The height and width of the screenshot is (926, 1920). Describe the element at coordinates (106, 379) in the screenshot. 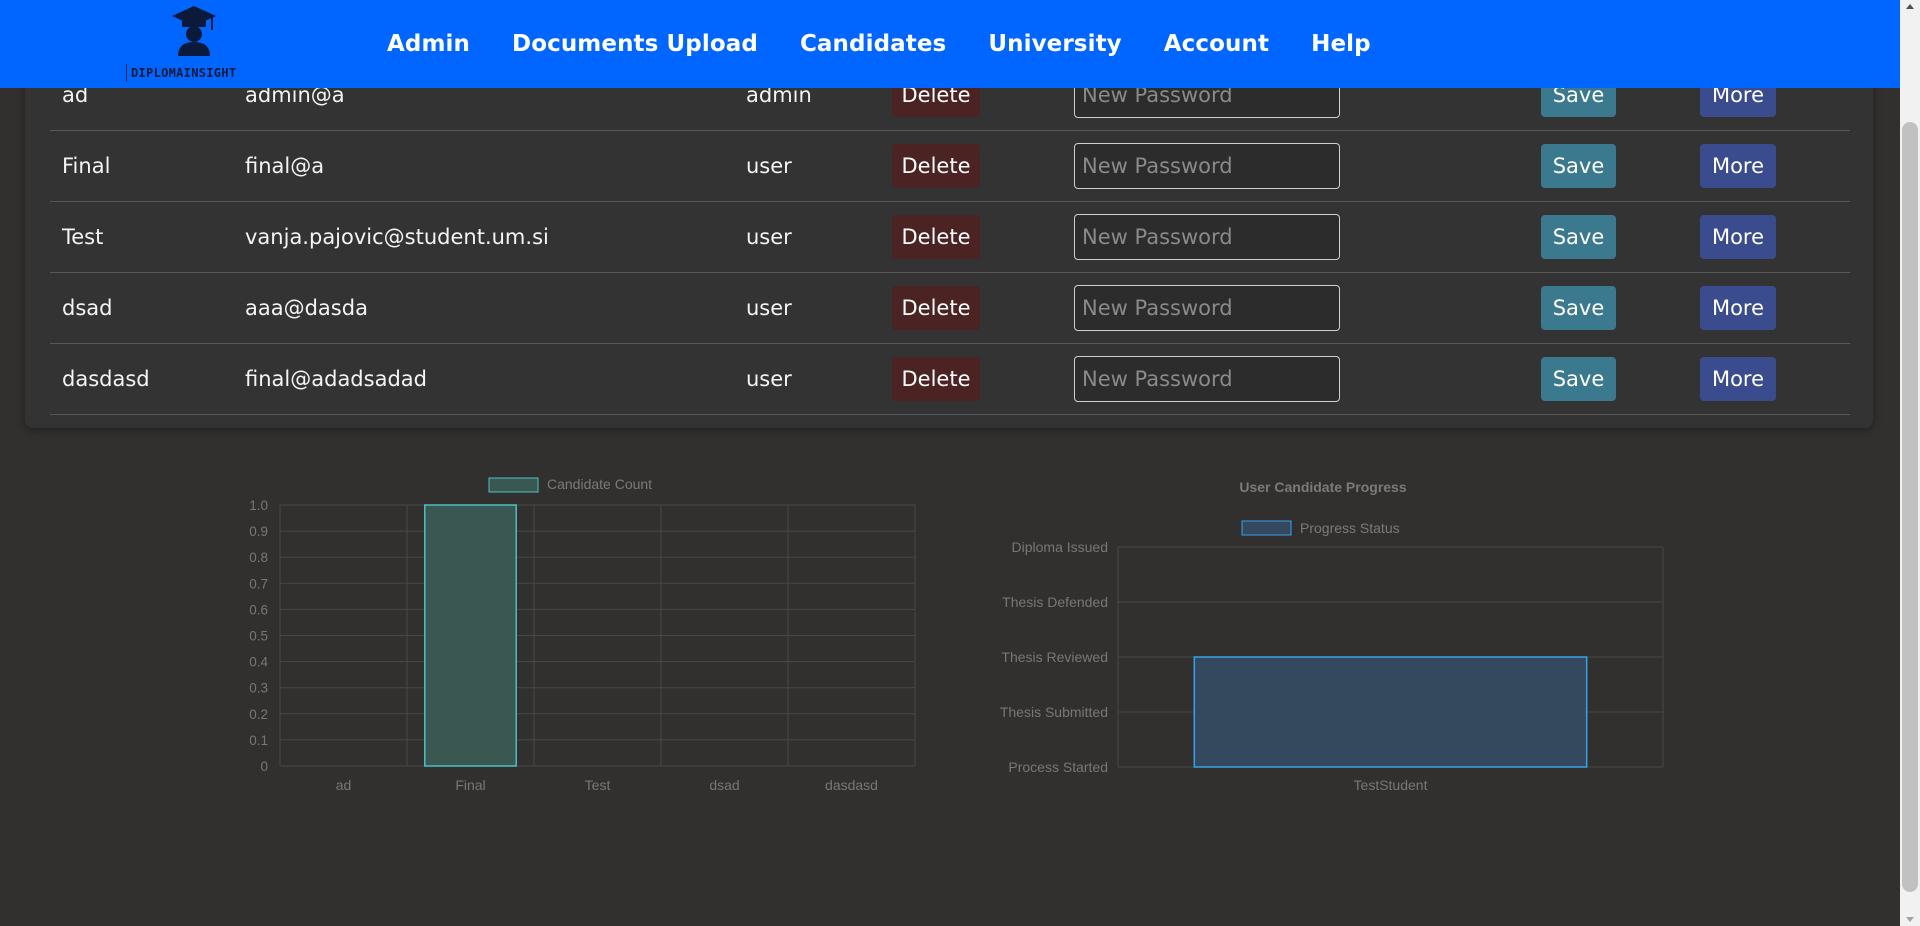

I see `user-name: dasdasd` at that location.